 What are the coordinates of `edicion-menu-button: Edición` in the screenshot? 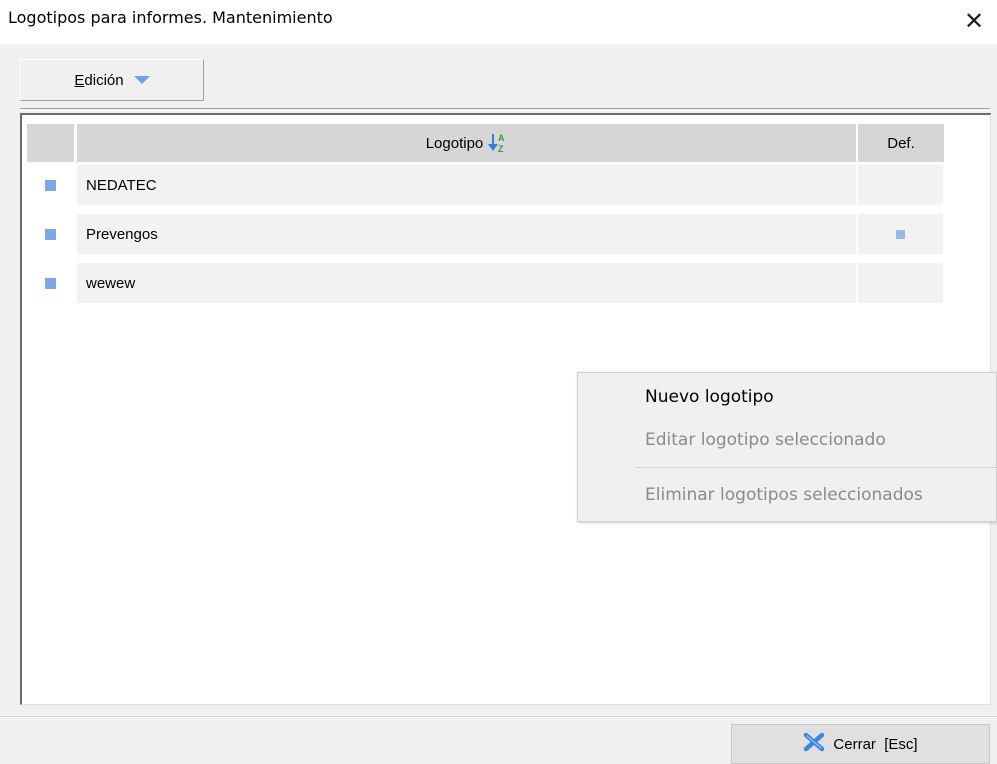 It's located at (112, 80).